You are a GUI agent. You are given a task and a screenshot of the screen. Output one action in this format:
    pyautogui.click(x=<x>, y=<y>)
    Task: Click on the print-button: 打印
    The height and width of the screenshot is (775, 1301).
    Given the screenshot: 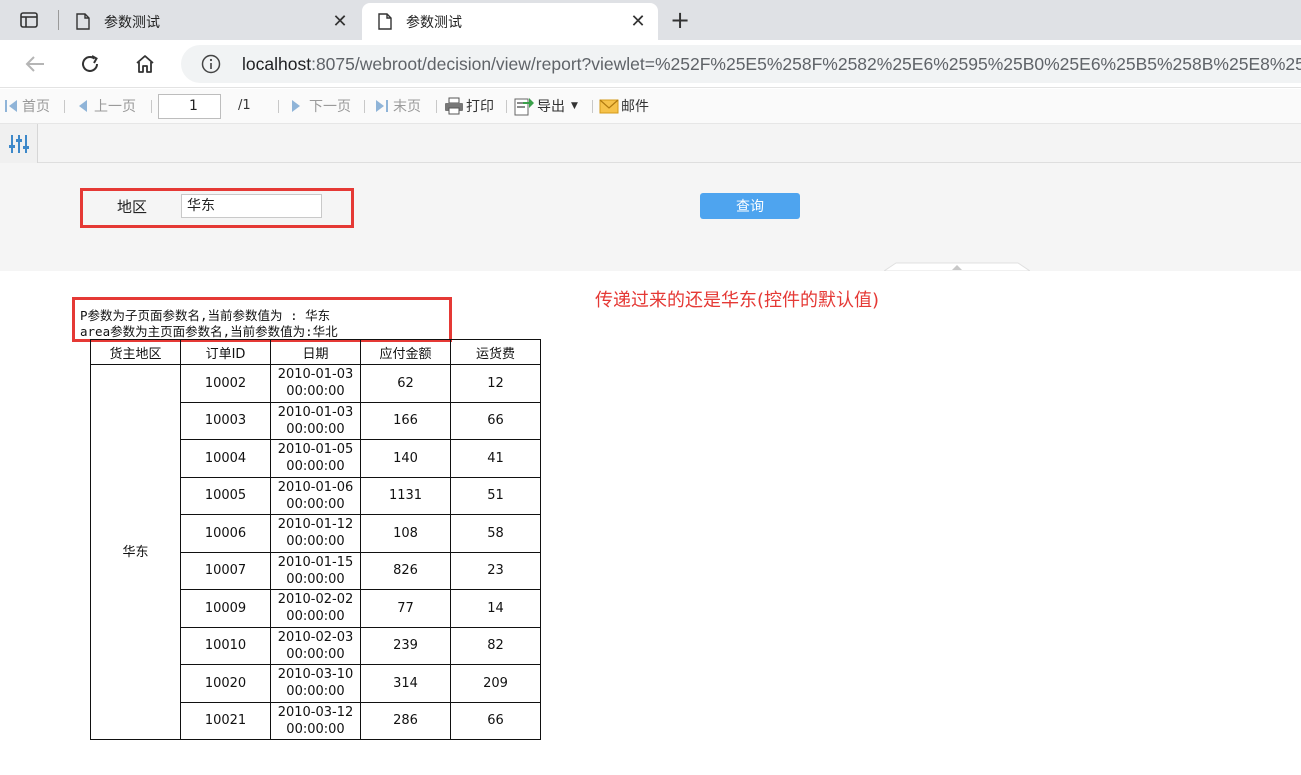 What is the action you would take?
    pyautogui.click(x=469, y=106)
    